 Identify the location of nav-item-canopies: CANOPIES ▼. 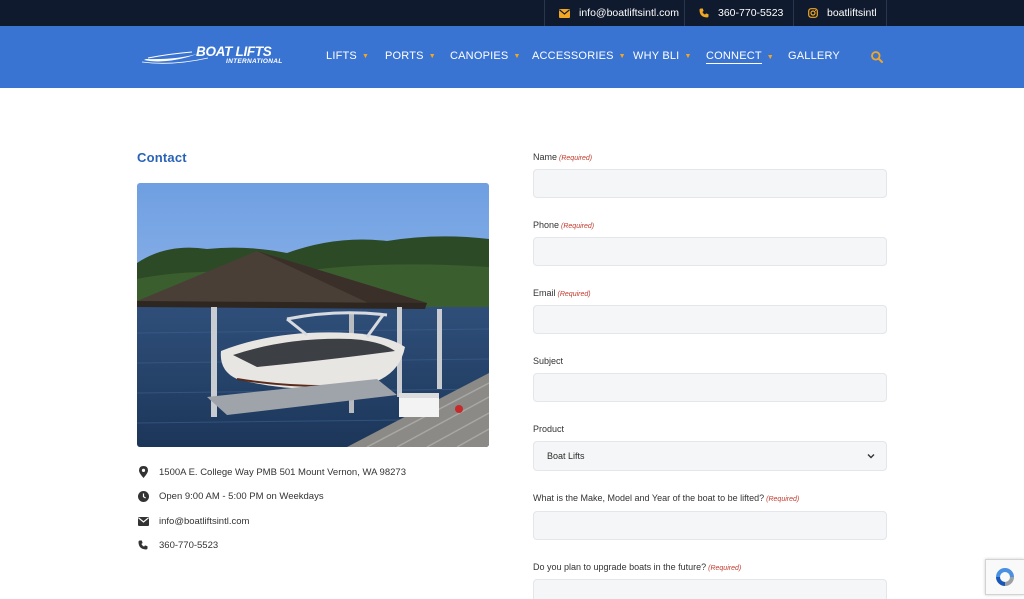
(485, 56).